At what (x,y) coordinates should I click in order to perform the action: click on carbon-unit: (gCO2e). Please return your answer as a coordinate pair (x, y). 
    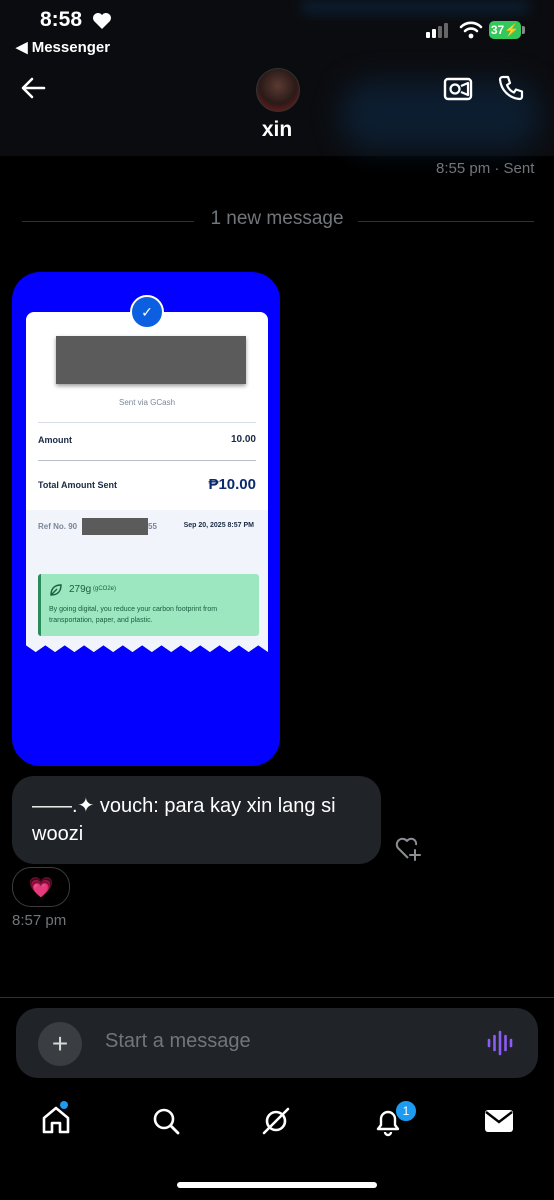
    Looking at the image, I should click on (105, 589).